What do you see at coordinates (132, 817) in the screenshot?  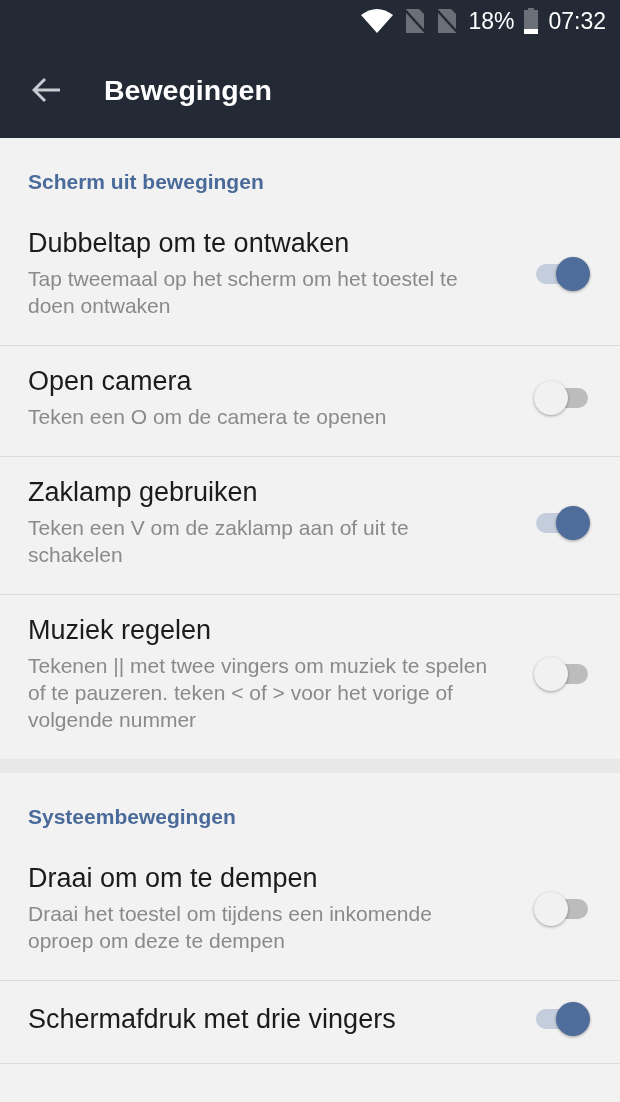 I see `section-header: Systeembewegingen` at bounding box center [132, 817].